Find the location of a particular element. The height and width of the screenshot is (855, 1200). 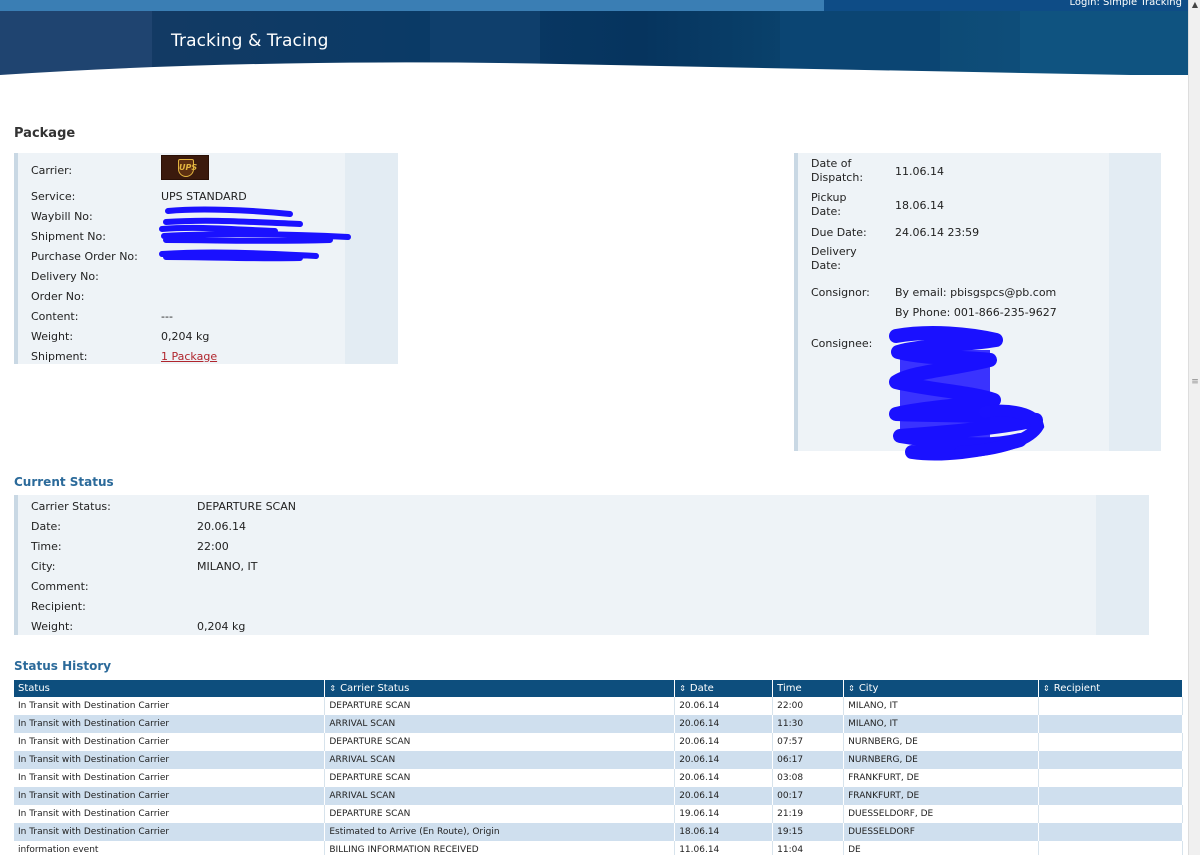

col-carrier-status-header: ⇕ Carrier Status is located at coordinates (500, 688).